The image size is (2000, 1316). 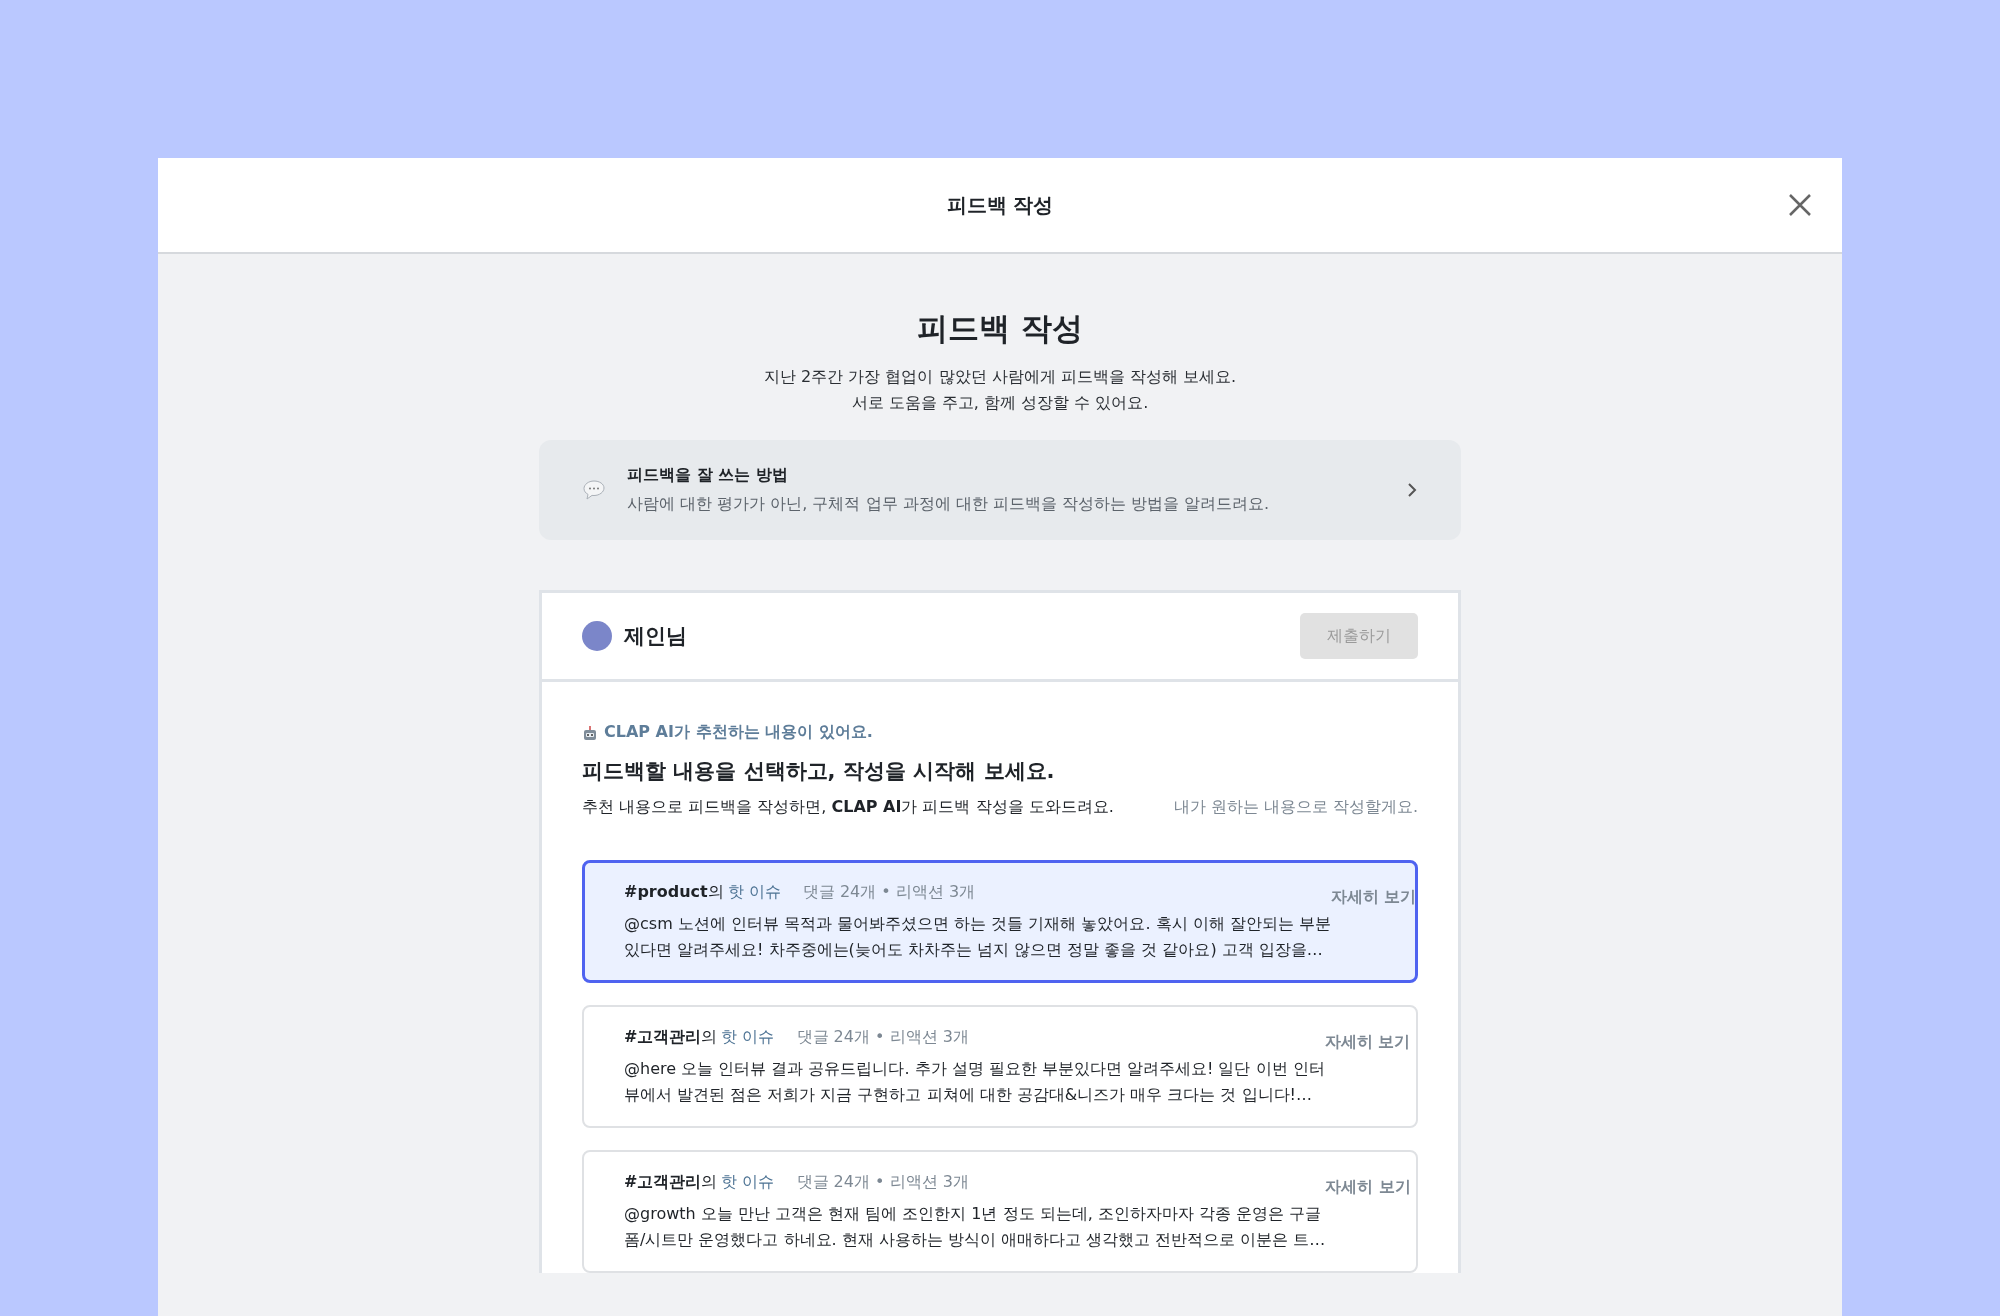 I want to click on topic-card: #고객관리의 핫 이슈 댓글 24개 • 리액션 3개 @growth 오늘 만난 고객은 현재 팀에 조인한지 1년 정도 되는데, 조인하자마자 각종 운영은 구글 폼/시트만 운영했다고 하네요. 현재 사용하는 방식이 애매하다고 생각했고 전반적으로 이분은 트… 자세히 보기, so click(x=1000, y=1211).